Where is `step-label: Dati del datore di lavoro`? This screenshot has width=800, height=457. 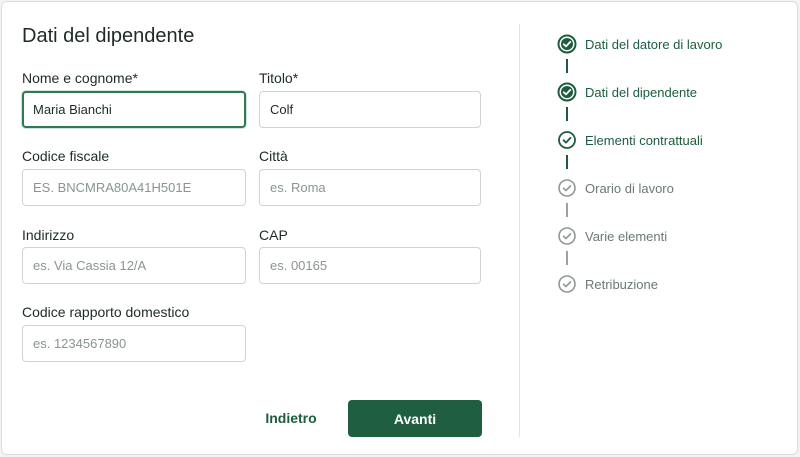 step-label: Dati del datore di lavoro is located at coordinates (654, 44).